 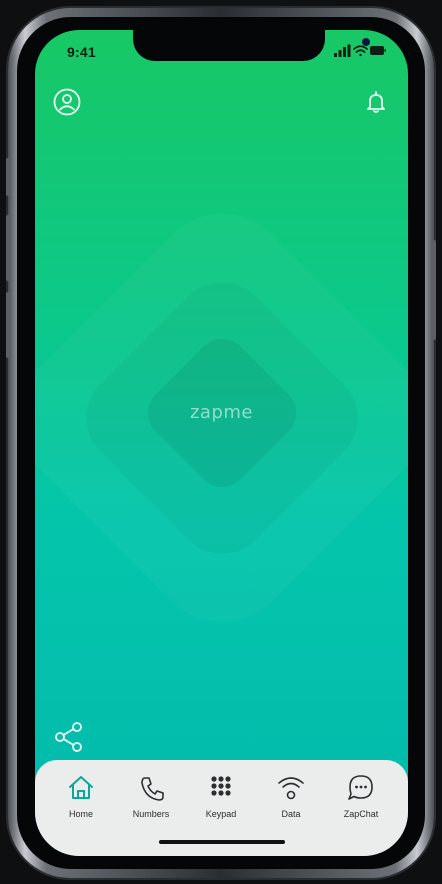 What do you see at coordinates (222, 842) in the screenshot?
I see `home-indicator` at bounding box center [222, 842].